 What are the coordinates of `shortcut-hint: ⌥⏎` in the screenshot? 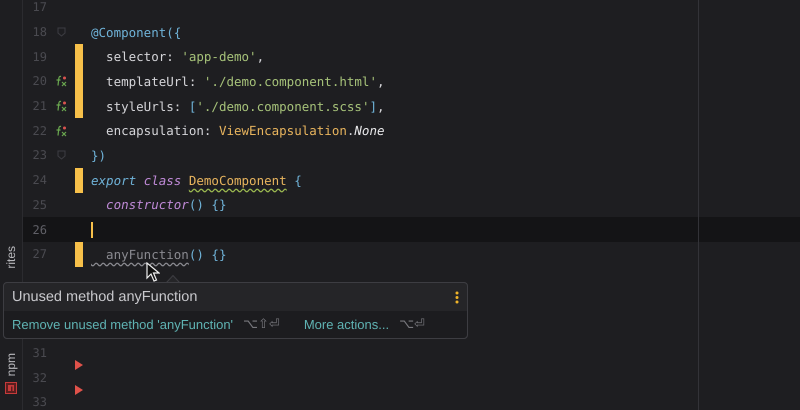 It's located at (412, 324).